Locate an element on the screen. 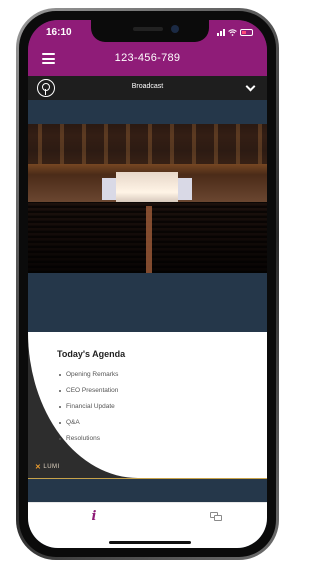 This screenshot has width=320, height=567. video-stage is located at coordinates (147, 189).